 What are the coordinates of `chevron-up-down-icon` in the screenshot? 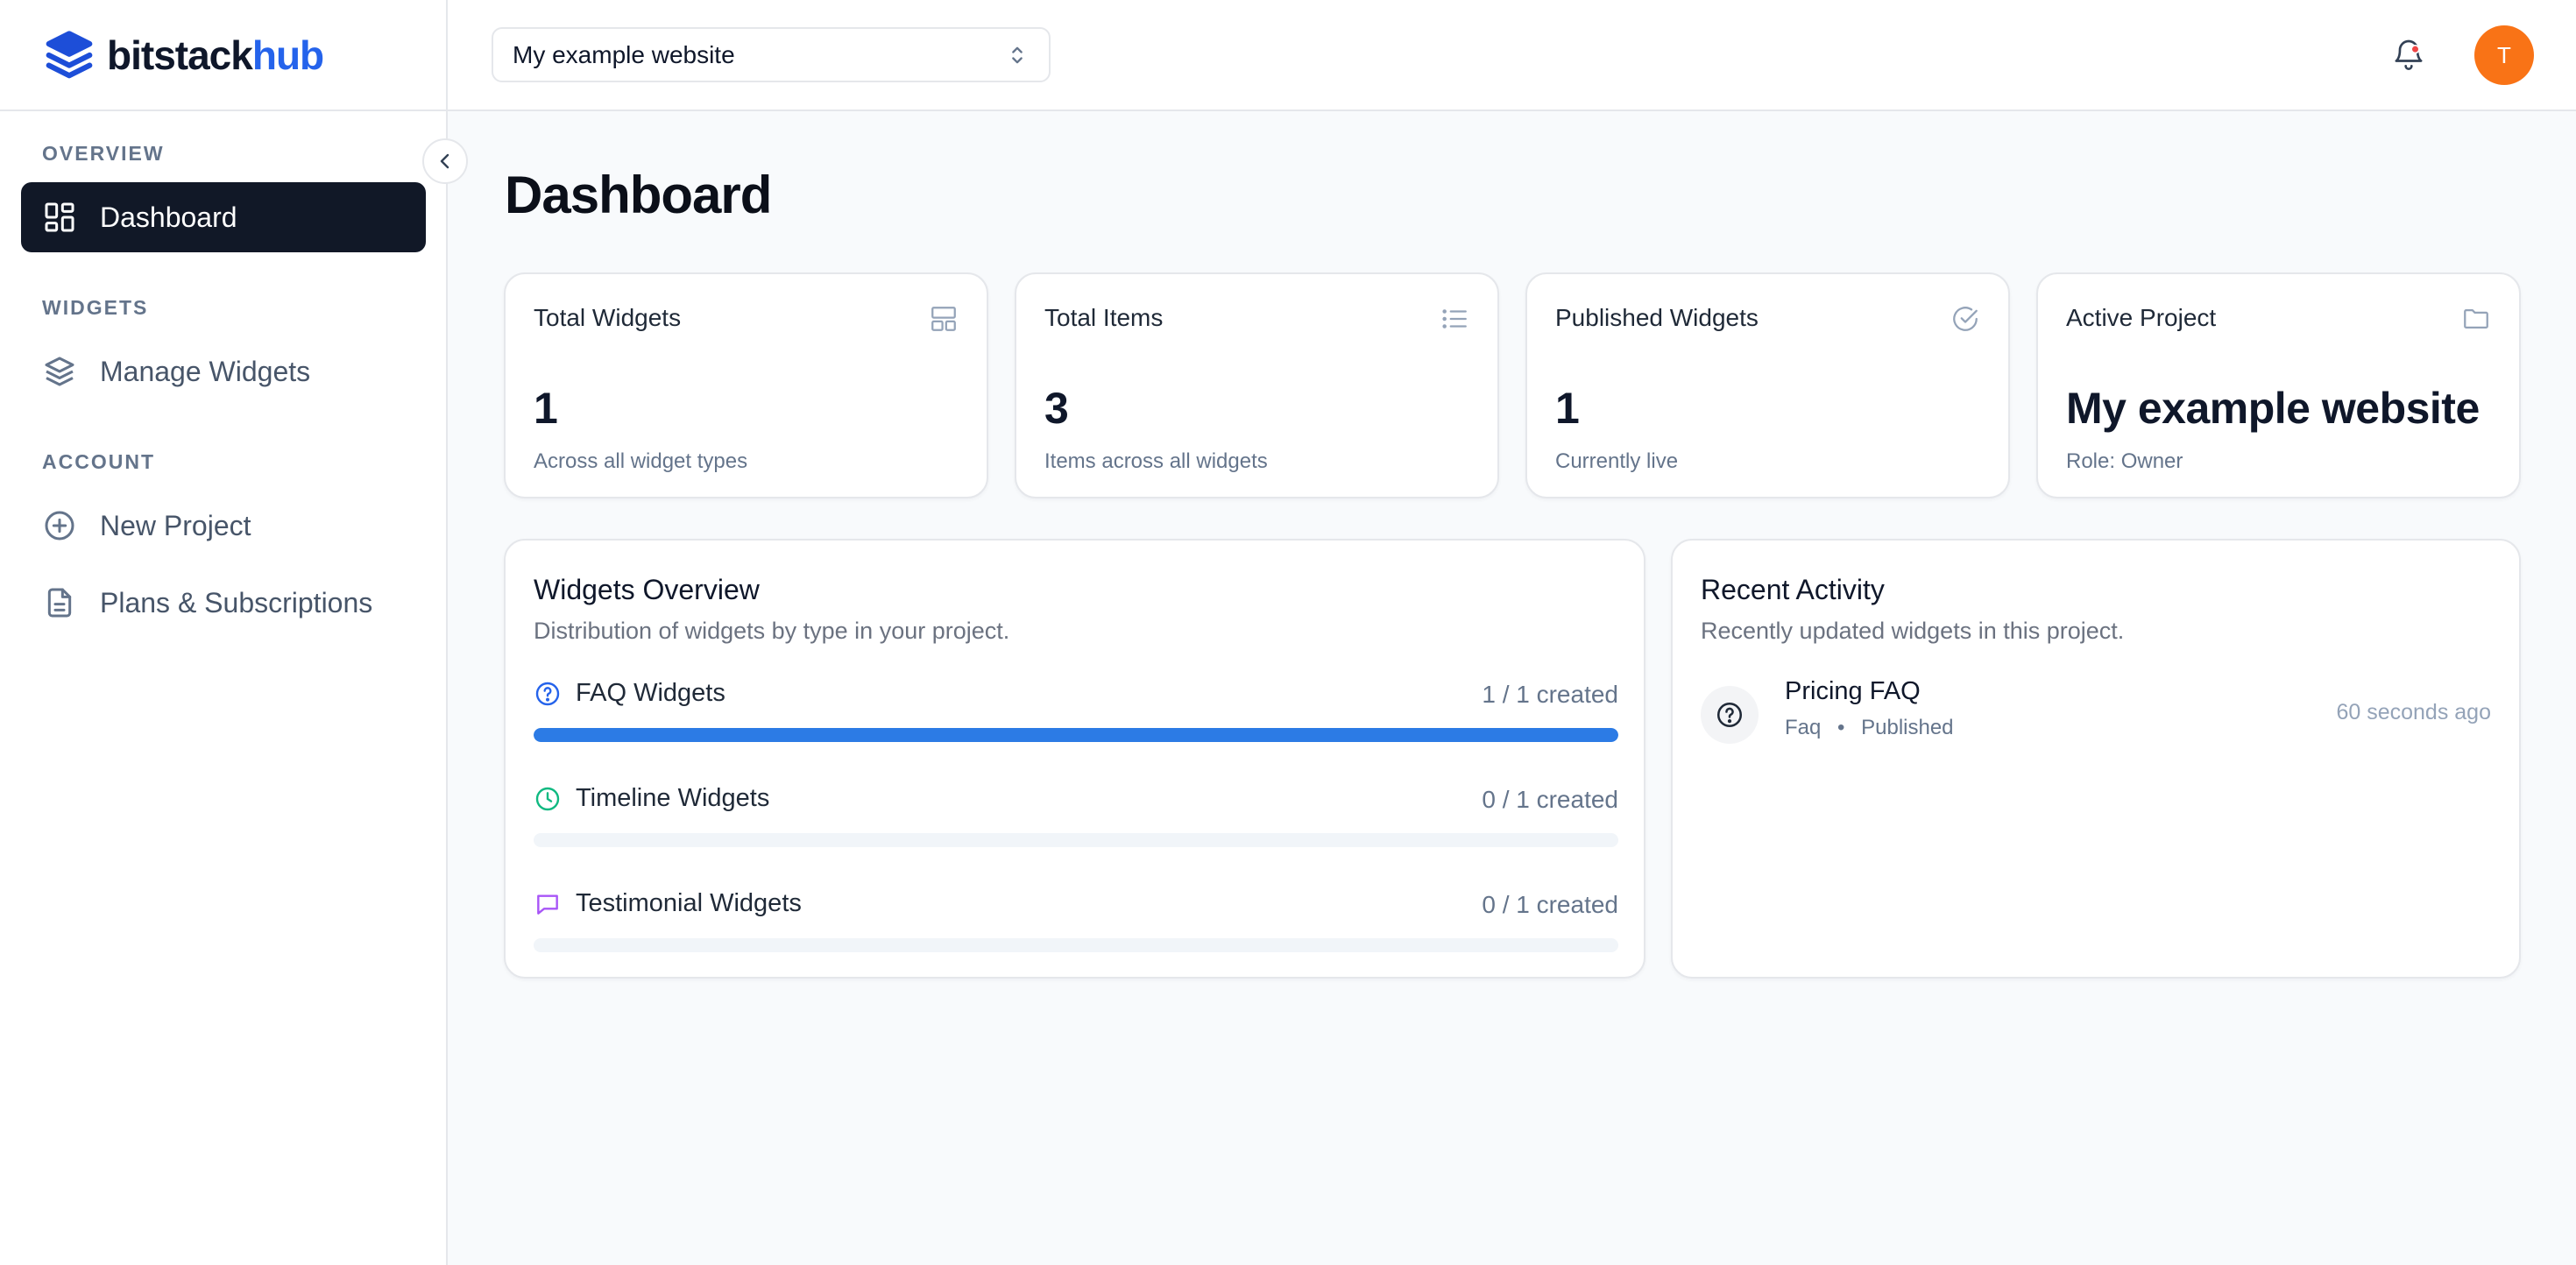 It's located at (1017, 55).